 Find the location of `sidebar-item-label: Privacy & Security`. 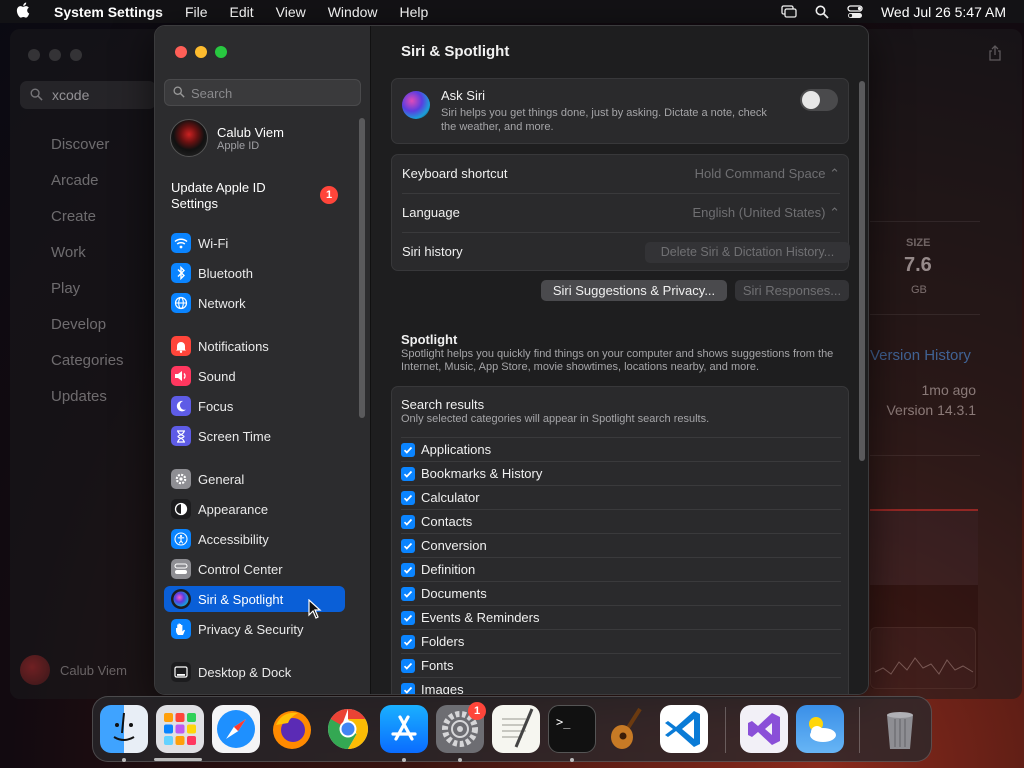

sidebar-item-label: Privacy & Security is located at coordinates (251, 629).